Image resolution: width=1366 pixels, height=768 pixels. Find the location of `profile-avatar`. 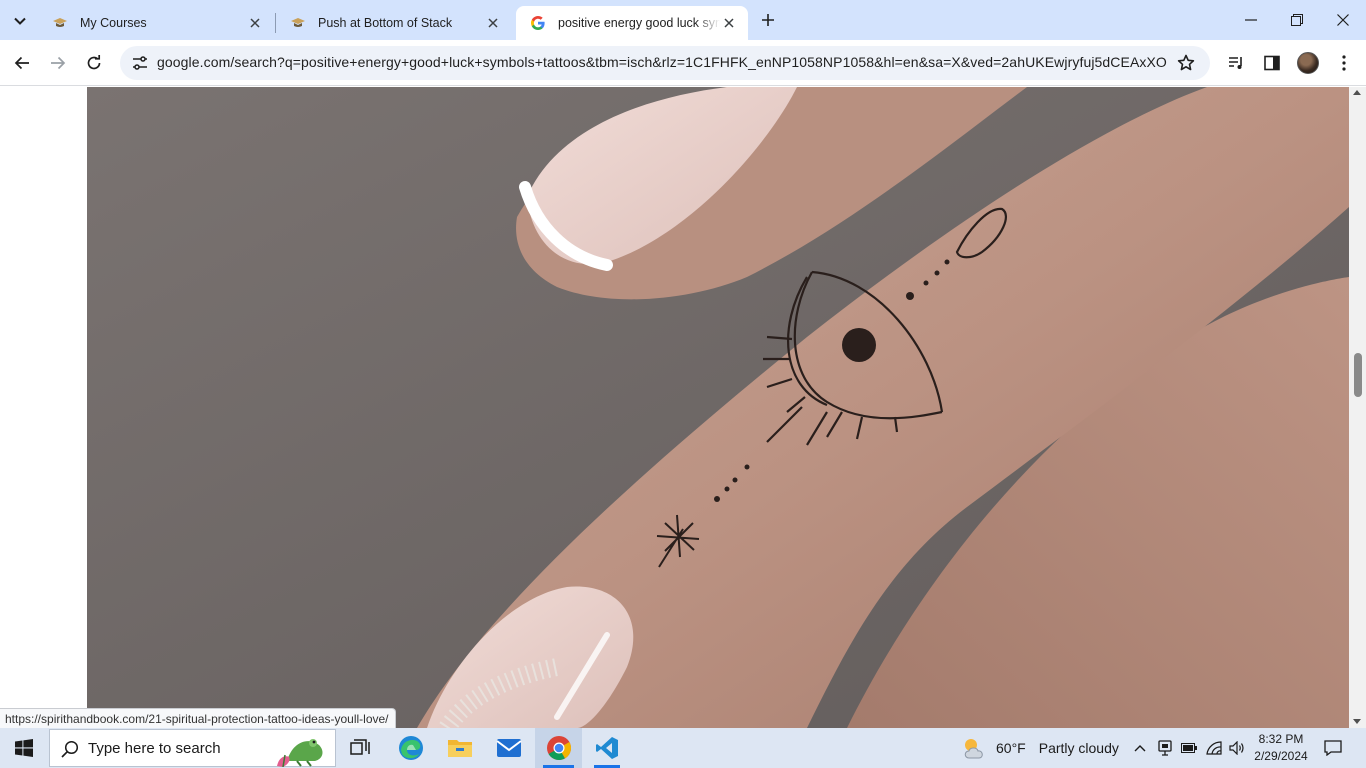

profile-avatar is located at coordinates (1308, 63).